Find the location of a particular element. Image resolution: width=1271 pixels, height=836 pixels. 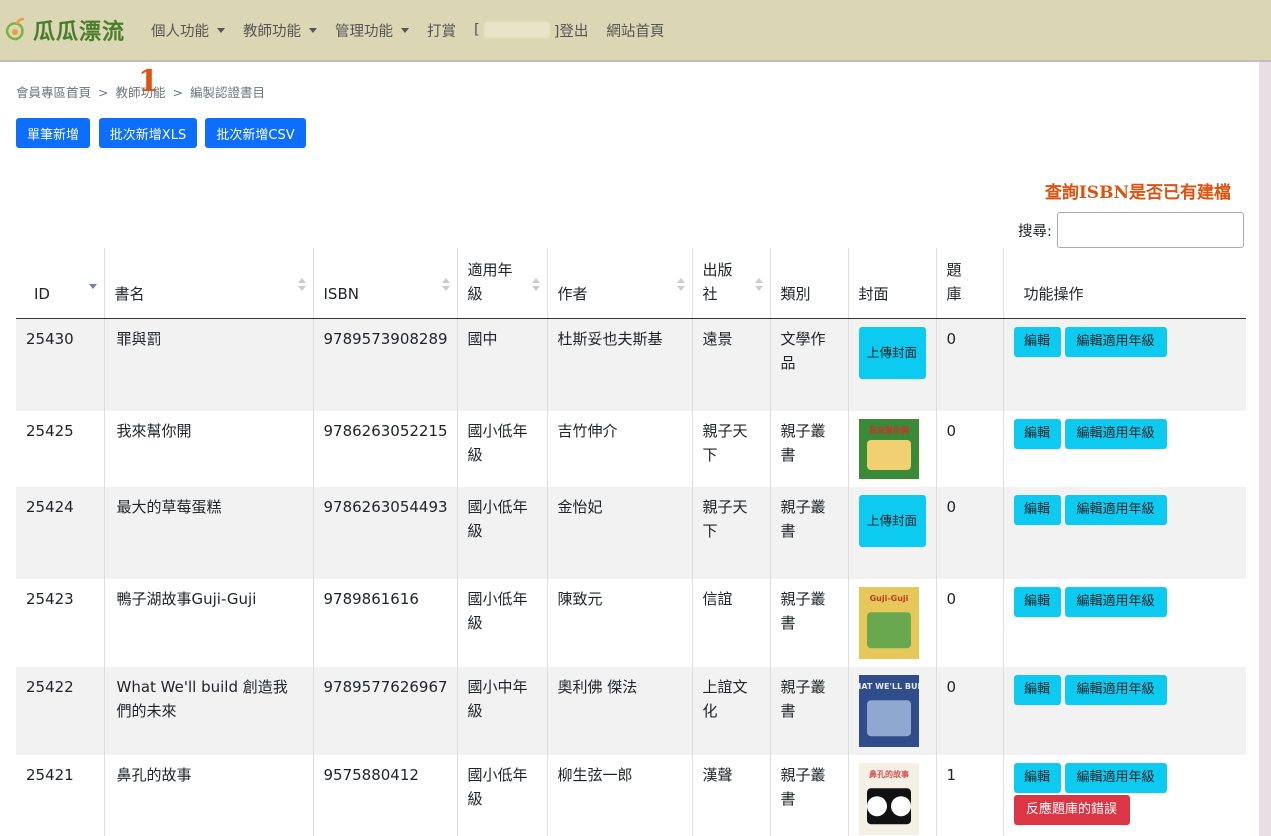

search-input is located at coordinates (1150, 230).